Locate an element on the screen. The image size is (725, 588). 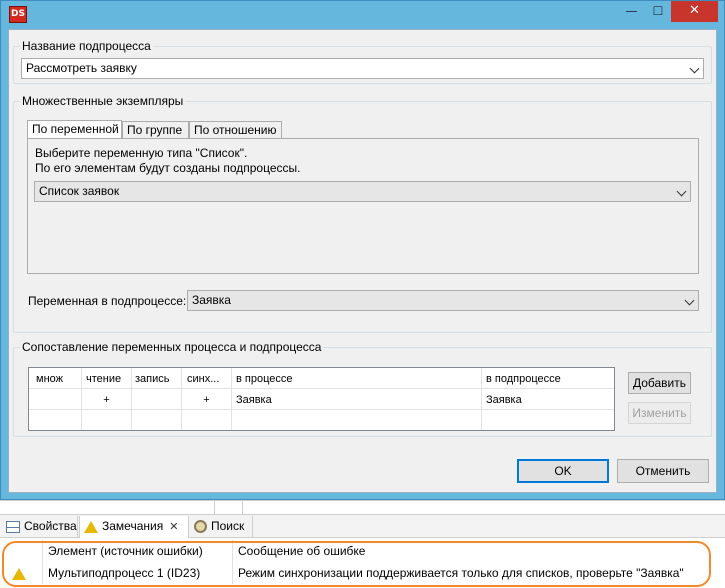
subprocess-variable-combo: Заявка is located at coordinates (443, 300).